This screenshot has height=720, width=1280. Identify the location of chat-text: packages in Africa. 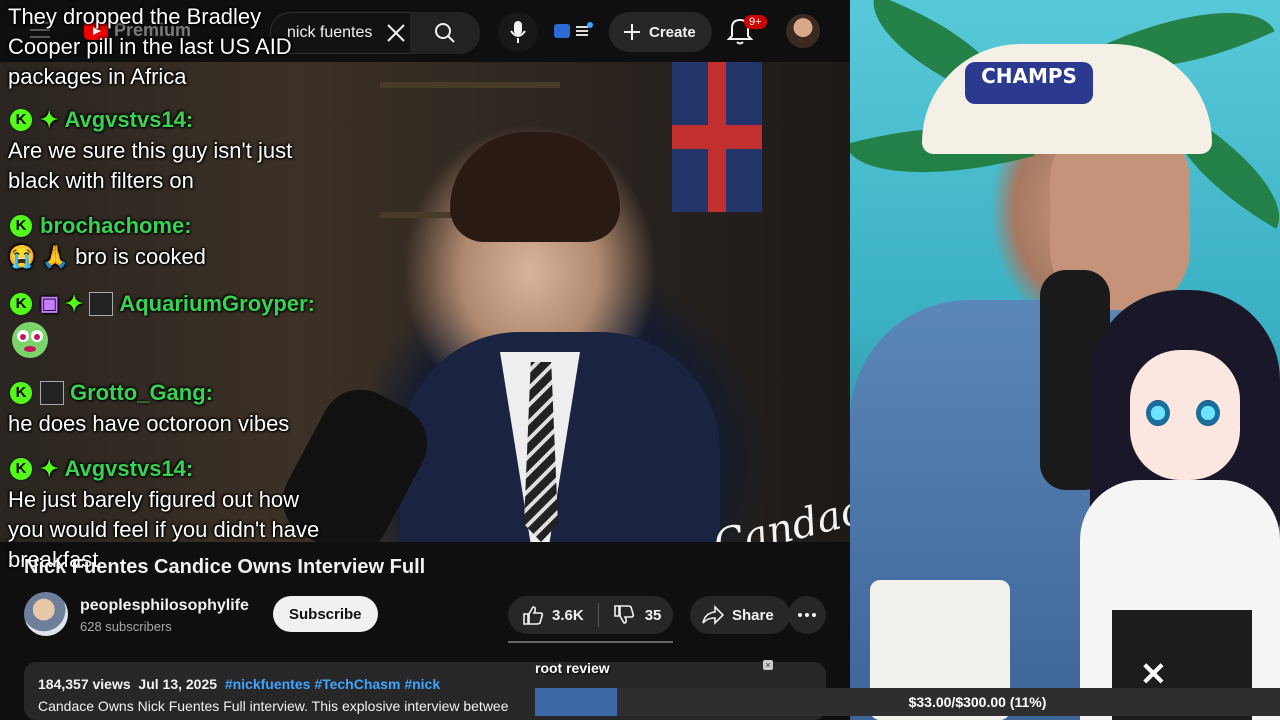
(97, 76).